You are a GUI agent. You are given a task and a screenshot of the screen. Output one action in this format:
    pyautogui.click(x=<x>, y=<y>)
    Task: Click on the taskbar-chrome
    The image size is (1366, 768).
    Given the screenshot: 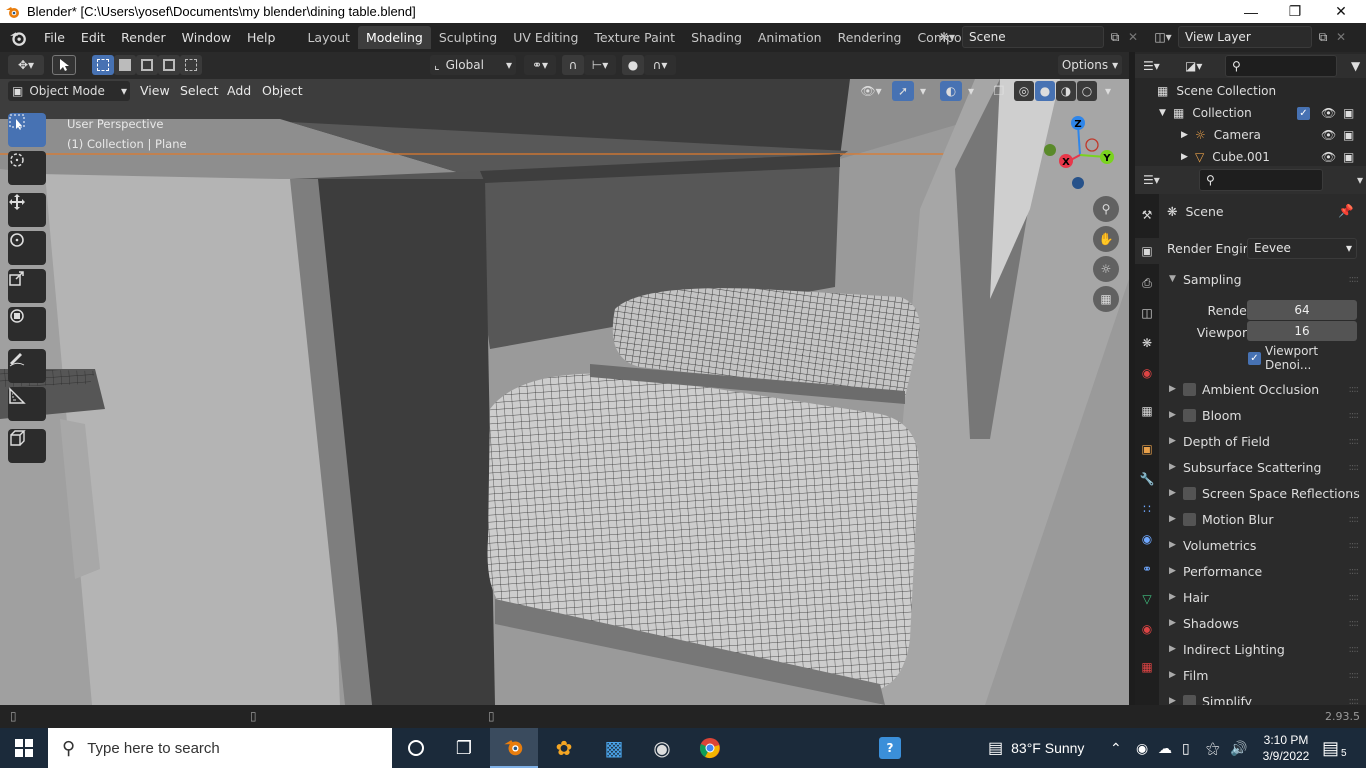 What is the action you would take?
    pyautogui.click(x=710, y=748)
    